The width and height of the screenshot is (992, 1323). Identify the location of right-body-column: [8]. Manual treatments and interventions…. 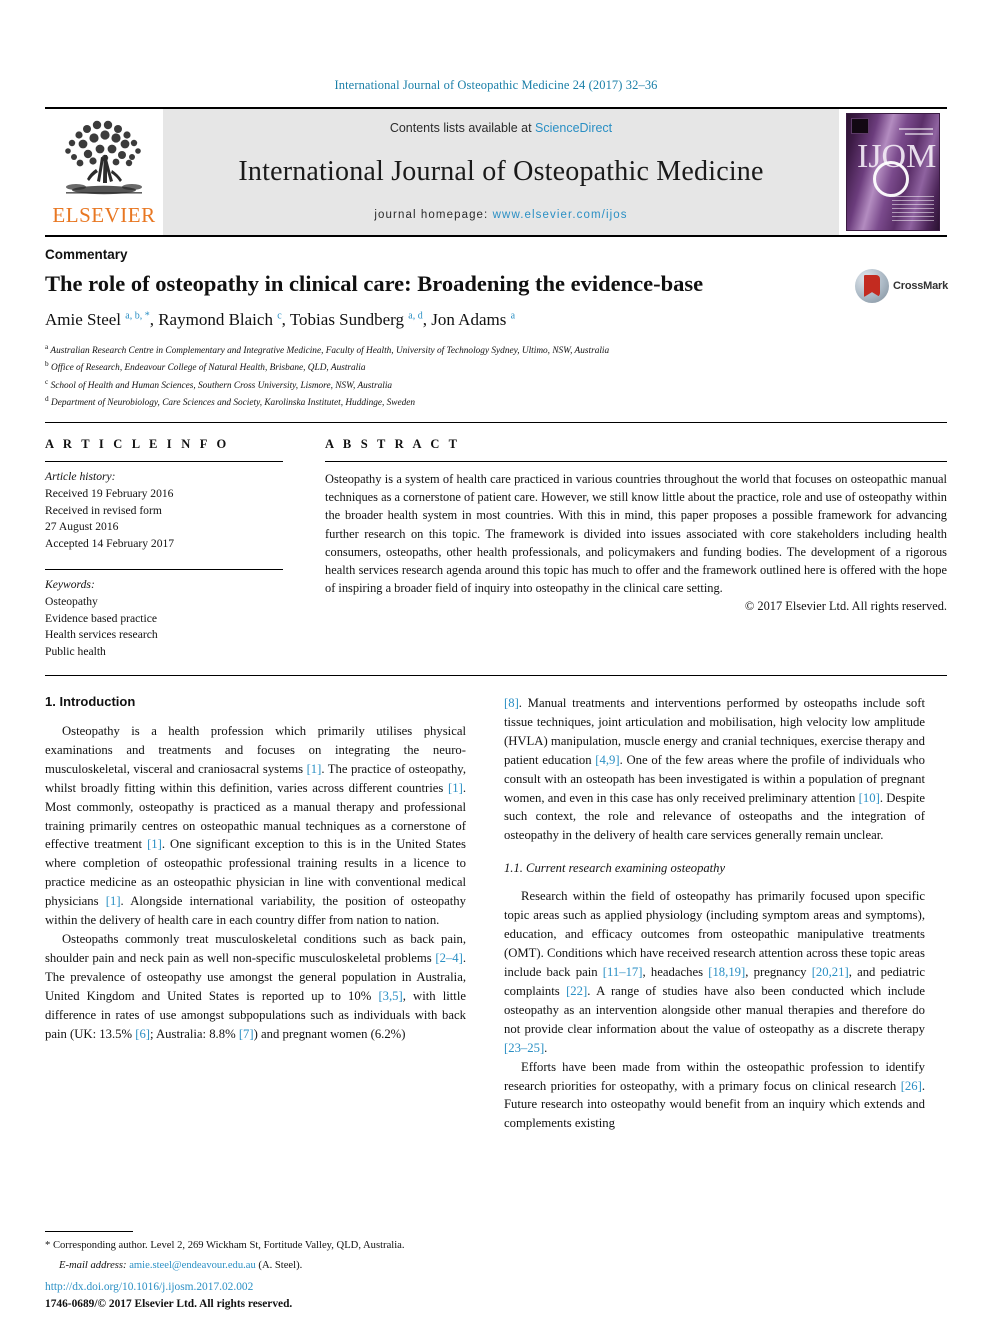
(714, 913).